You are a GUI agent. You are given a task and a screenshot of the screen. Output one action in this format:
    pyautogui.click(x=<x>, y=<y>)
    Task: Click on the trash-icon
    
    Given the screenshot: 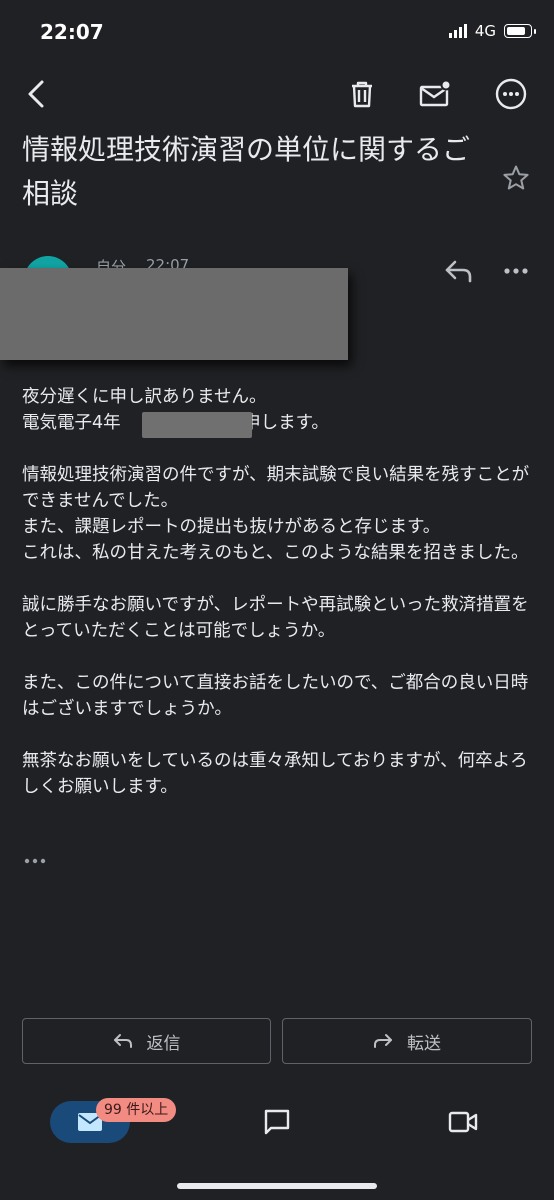 What is the action you would take?
    pyautogui.click(x=362, y=94)
    